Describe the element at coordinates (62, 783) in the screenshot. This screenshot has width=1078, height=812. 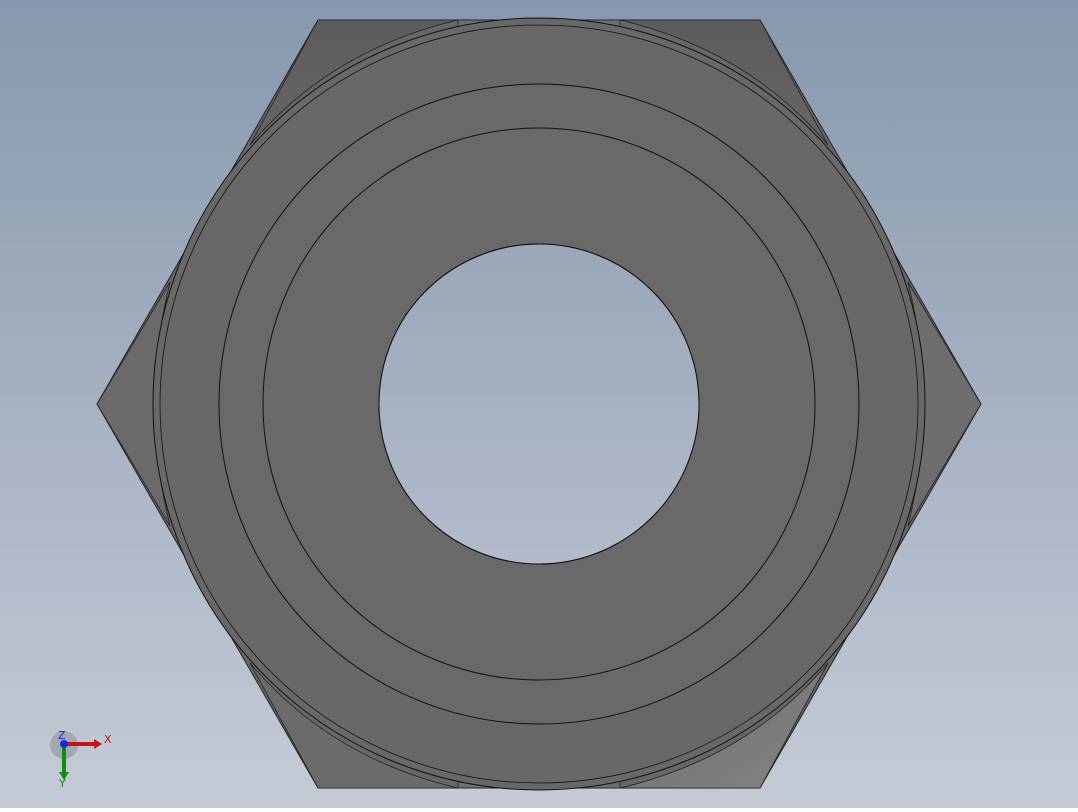
I see `y-axis-label: Y` at that location.